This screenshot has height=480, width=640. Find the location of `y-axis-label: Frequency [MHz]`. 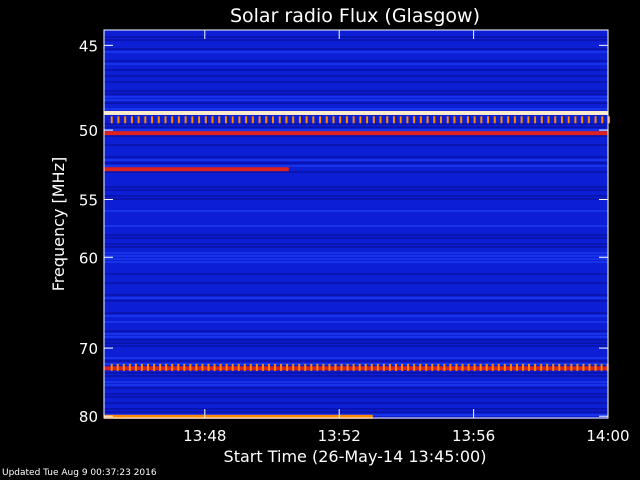

y-axis-label: Frequency [MHz] is located at coordinates (58, 224).